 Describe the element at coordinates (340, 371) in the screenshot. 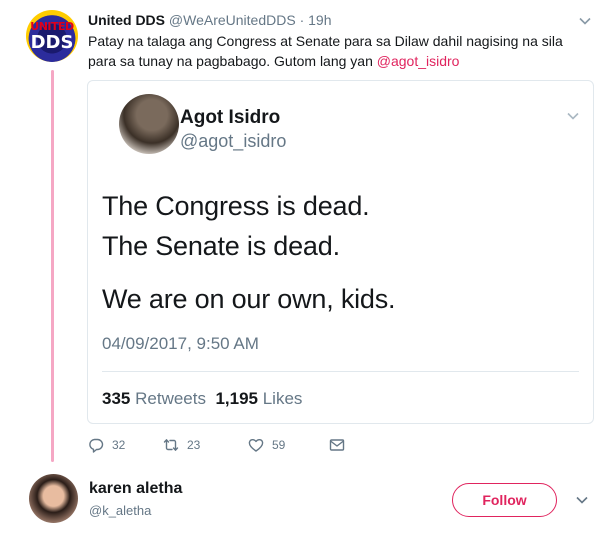

I see `divider` at that location.